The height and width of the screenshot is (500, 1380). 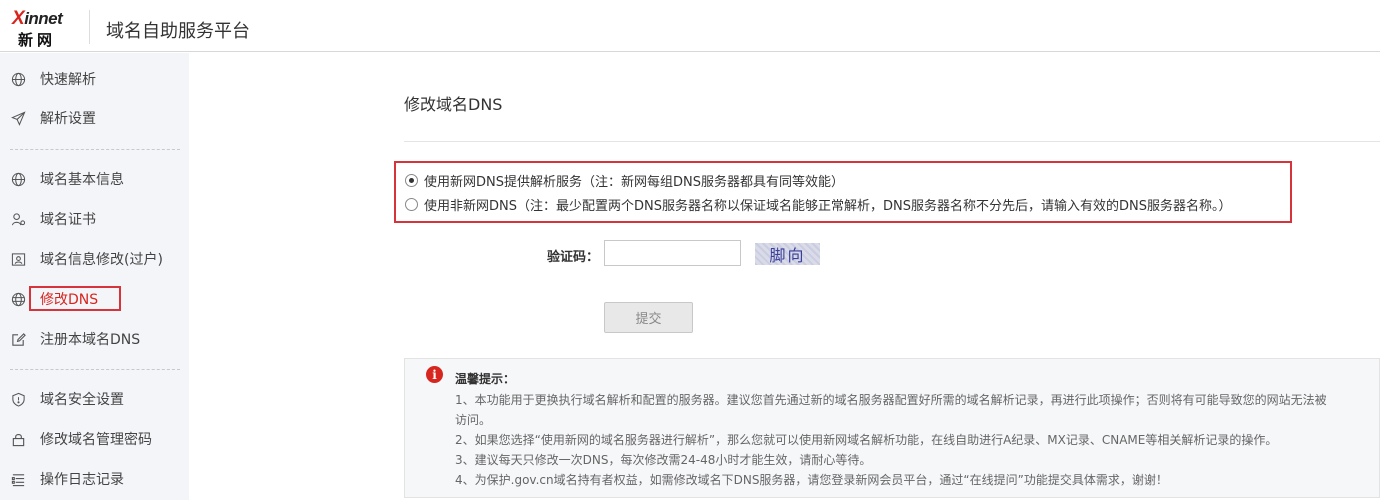 I want to click on dns-globe-icon, so click(x=18, y=299).